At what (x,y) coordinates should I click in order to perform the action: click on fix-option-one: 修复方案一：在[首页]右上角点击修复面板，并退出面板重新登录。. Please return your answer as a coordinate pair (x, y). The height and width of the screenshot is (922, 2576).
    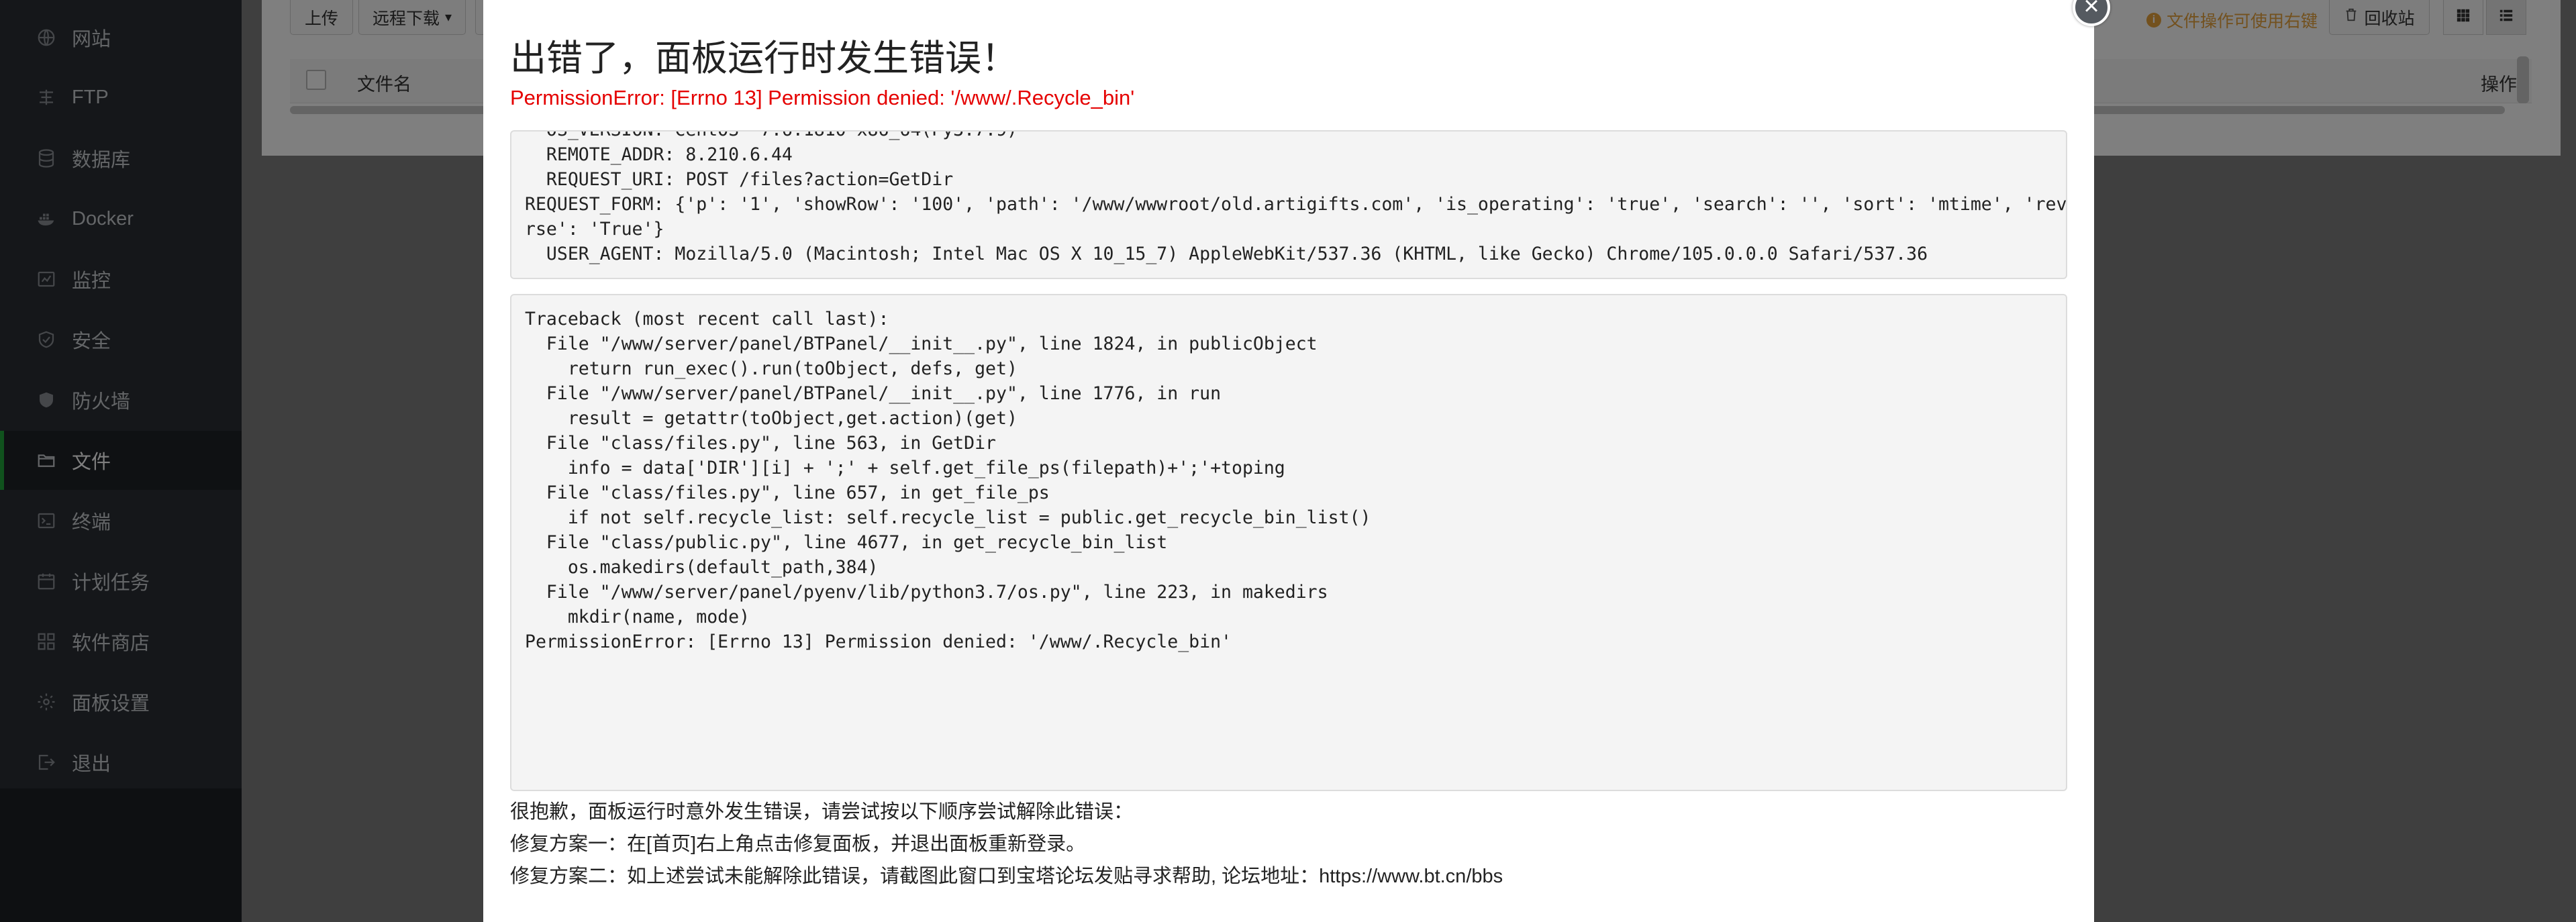
    Looking at the image, I should click on (798, 844).